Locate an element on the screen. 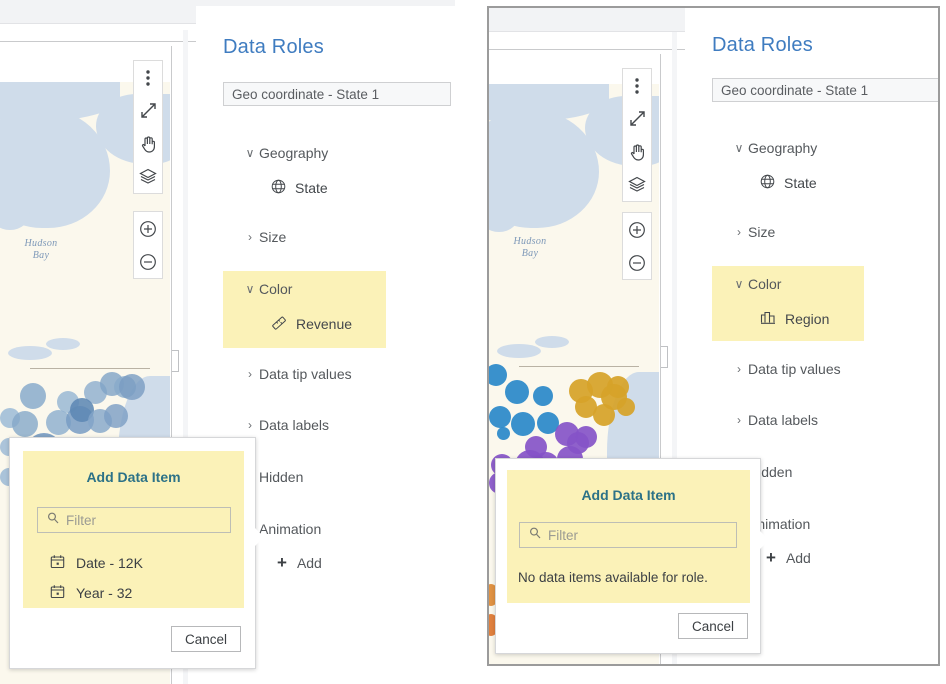  map-water-label-right: Hudson Bay is located at coordinates (530, 247).